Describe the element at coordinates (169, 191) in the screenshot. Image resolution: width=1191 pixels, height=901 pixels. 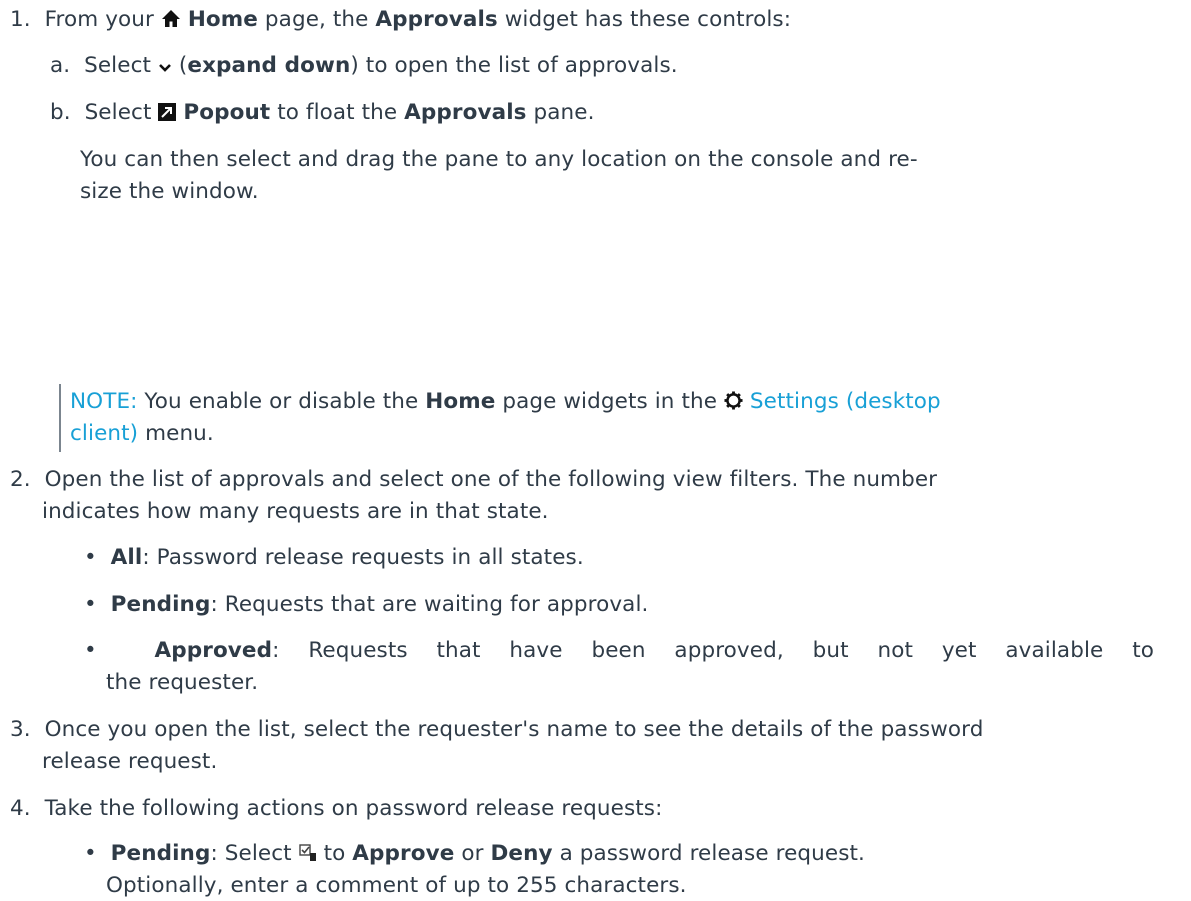
I see `step-1-followup-line2: size the window.` at that location.